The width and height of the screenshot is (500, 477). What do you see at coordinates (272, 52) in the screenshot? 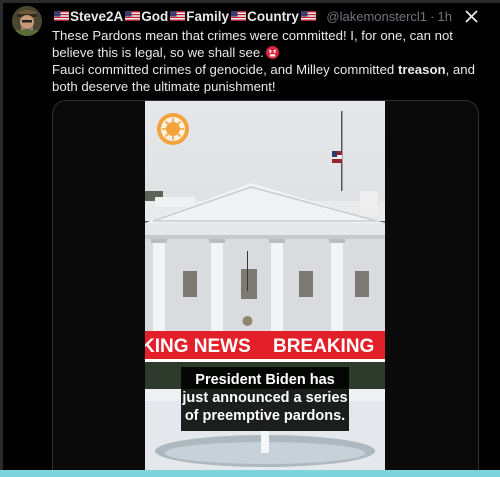
I see `angry-face-emoji` at bounding box center [272, 52].